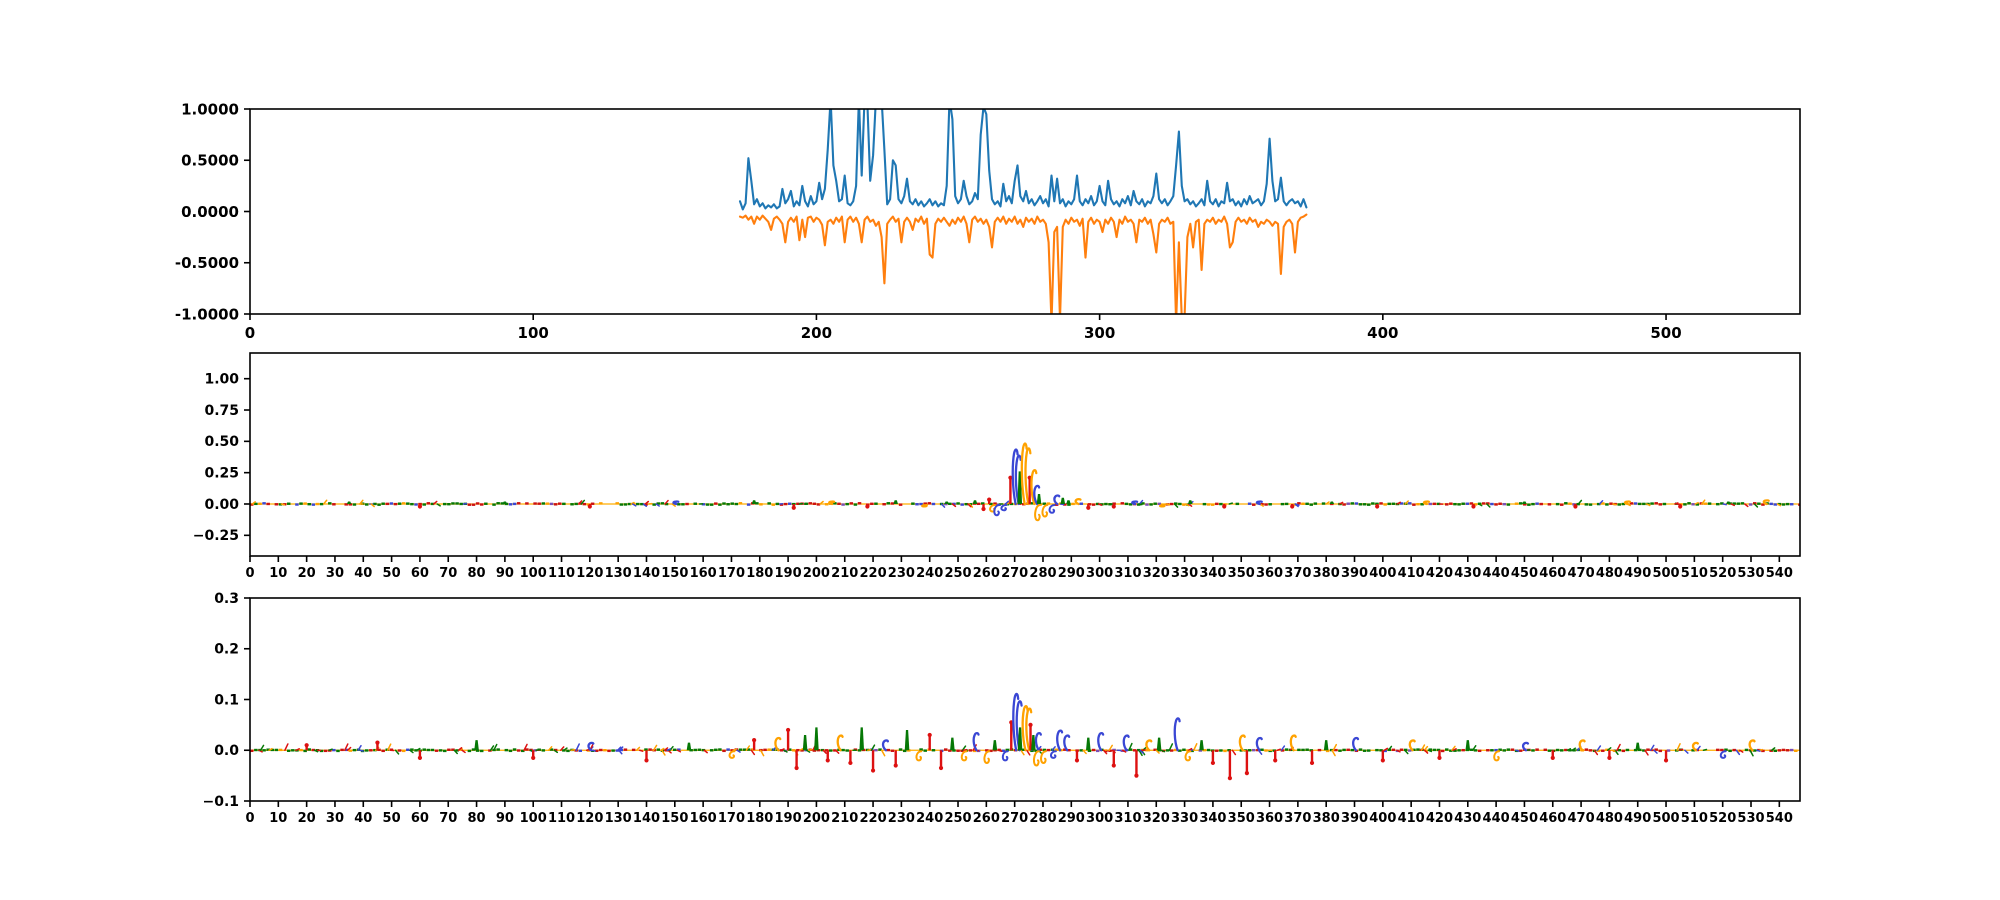 This screenshot has height=900, width=2000. I want to click on x-tick-label: 120, so click(589, 818).